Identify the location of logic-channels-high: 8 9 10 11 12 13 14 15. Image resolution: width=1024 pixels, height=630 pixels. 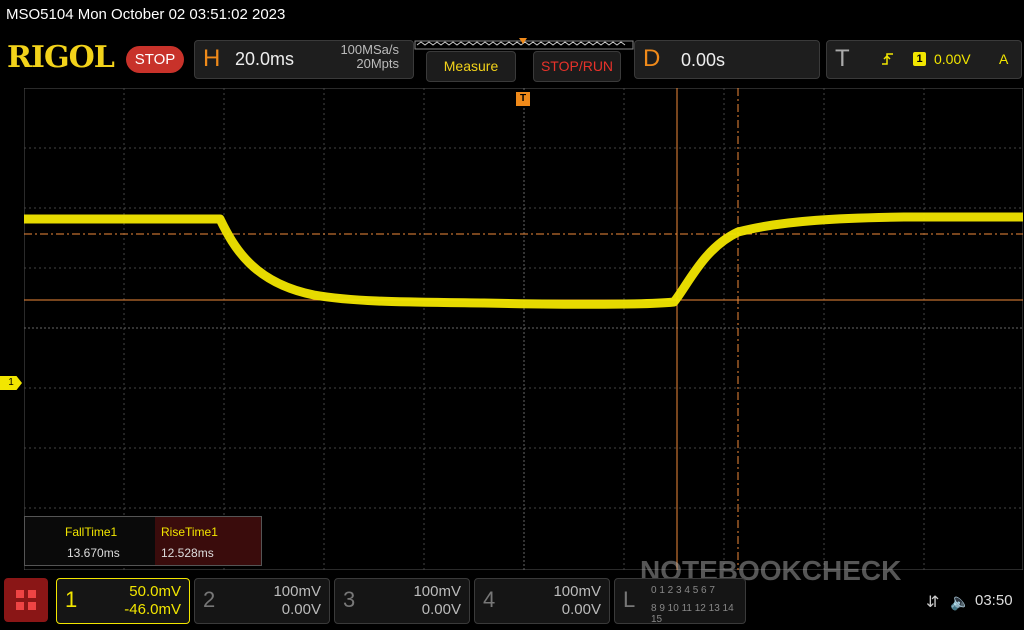
(692, 614).